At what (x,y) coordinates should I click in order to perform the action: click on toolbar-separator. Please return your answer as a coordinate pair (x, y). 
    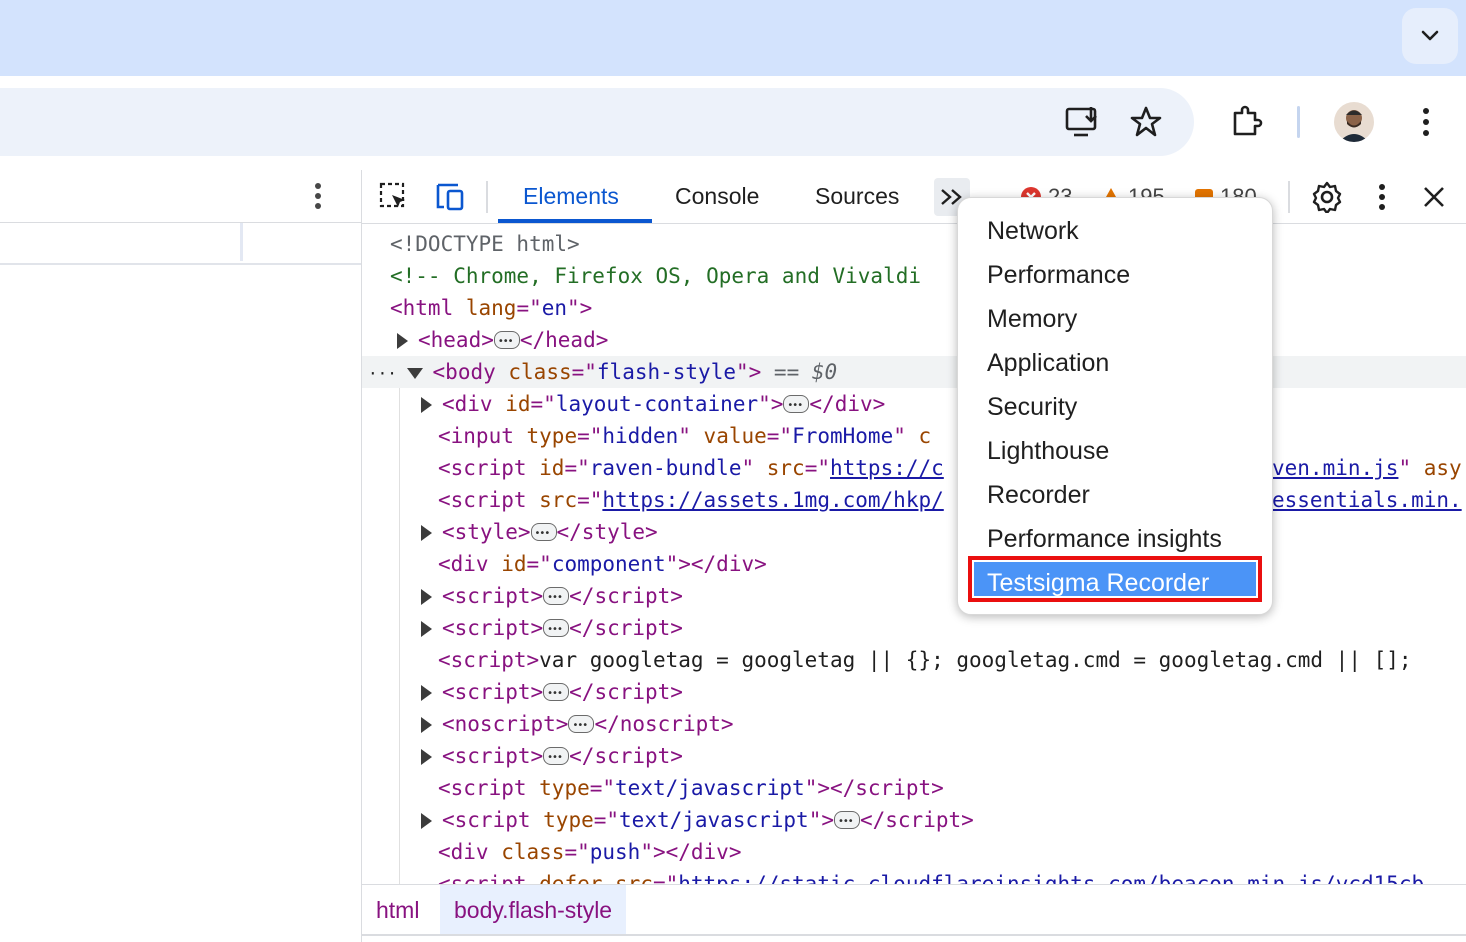
    Looking at the image, I should click on (1298, 122).